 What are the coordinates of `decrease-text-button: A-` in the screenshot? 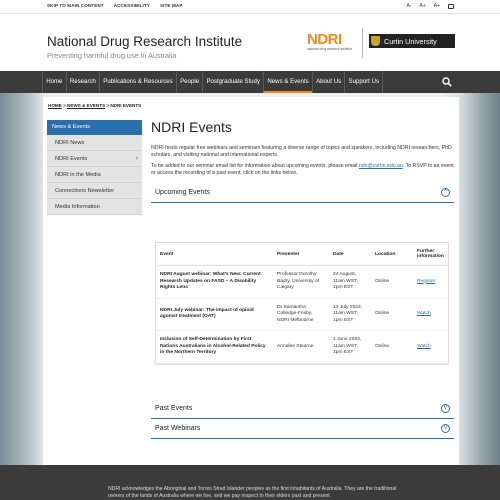 It's located at (408, 6).